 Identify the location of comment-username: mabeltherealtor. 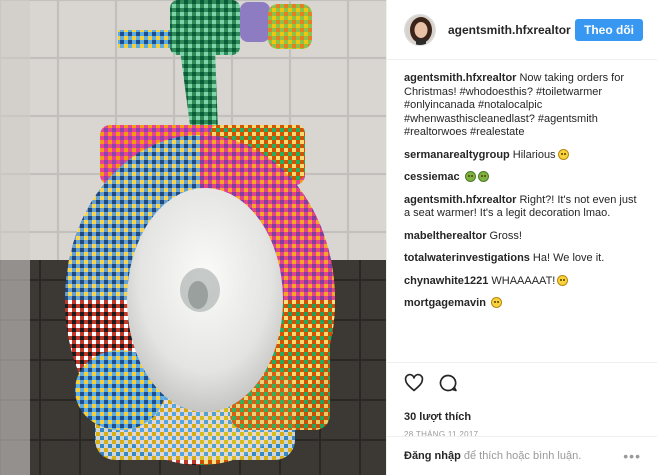
(445, 236).